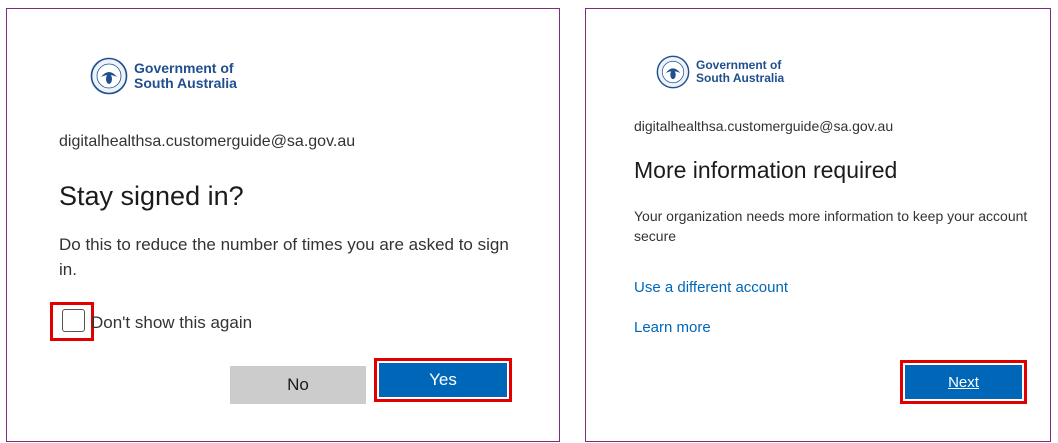 This screenshot has height=443, width=1058. I want to click on checkbox-label: Don't show this again, so click(172, 322).